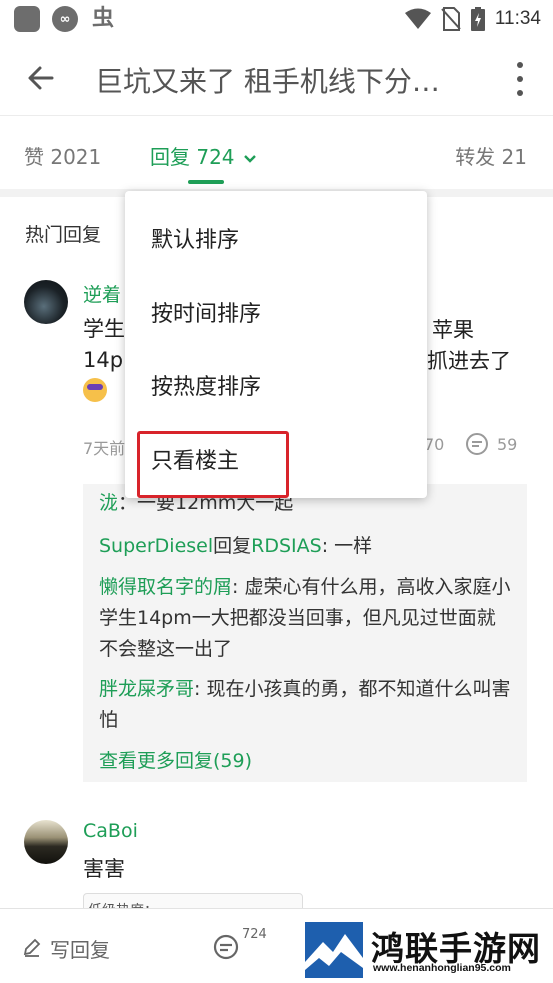 The image size is (553, 983). What do you see at coordinates (110, 831) in the screenshot?
I see `comment-username: CaBoi` at bounding box center [110, 831].